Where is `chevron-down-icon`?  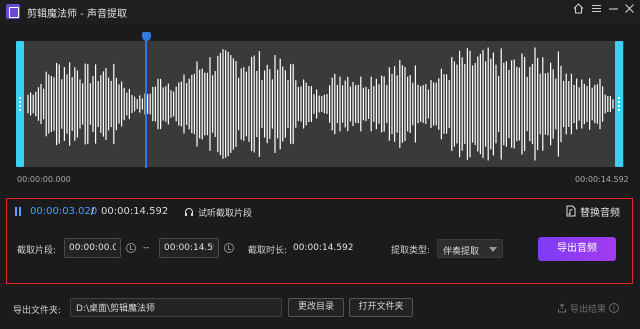
chevron-down-icon is located at coordinates (493, 249).